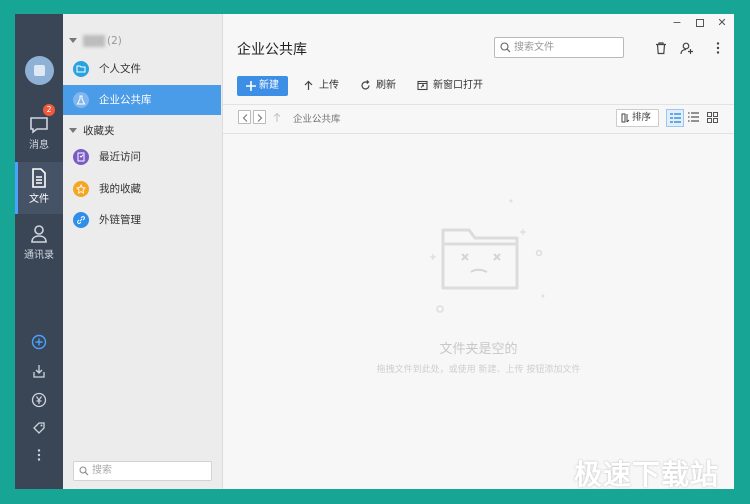 The width and height of the screenshot is (750, 504). I want to click on view-grid-button, so click(713, 118).